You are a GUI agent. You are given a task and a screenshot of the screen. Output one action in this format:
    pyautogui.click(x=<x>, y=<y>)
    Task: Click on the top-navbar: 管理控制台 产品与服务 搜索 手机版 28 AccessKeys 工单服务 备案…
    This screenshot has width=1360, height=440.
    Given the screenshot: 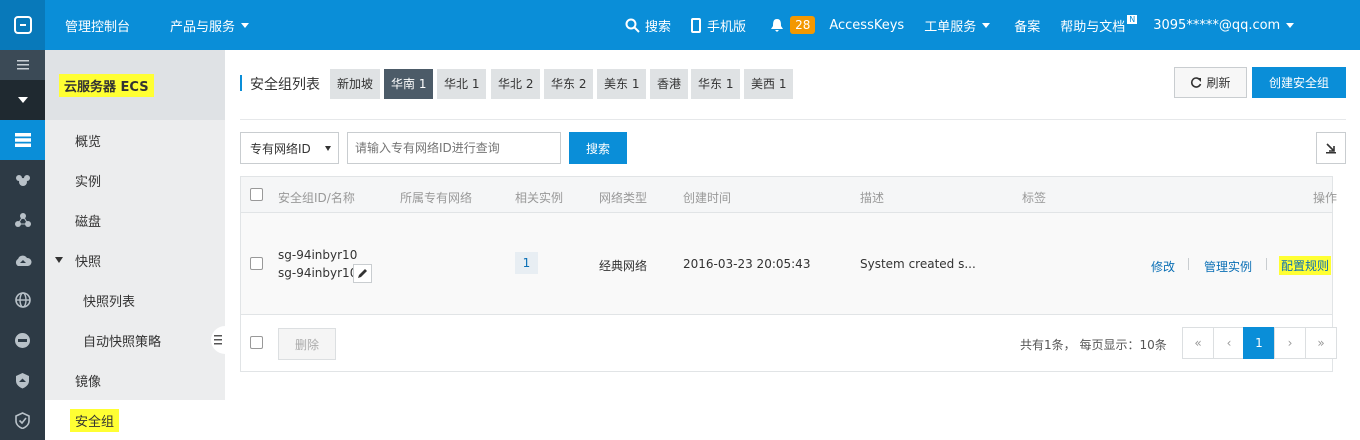 What is the action you would take?
    pyautogui.click(x=680, y=25)
    